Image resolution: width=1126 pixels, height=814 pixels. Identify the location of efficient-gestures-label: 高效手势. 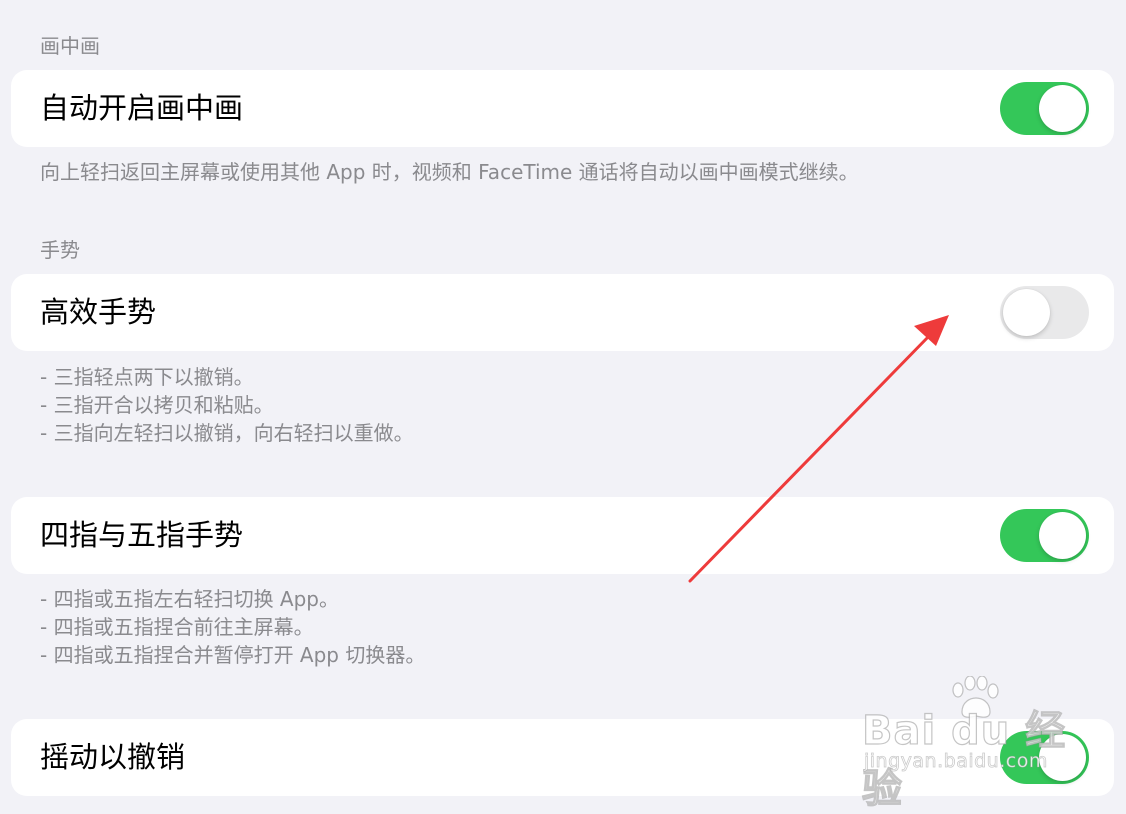
(98, 312).